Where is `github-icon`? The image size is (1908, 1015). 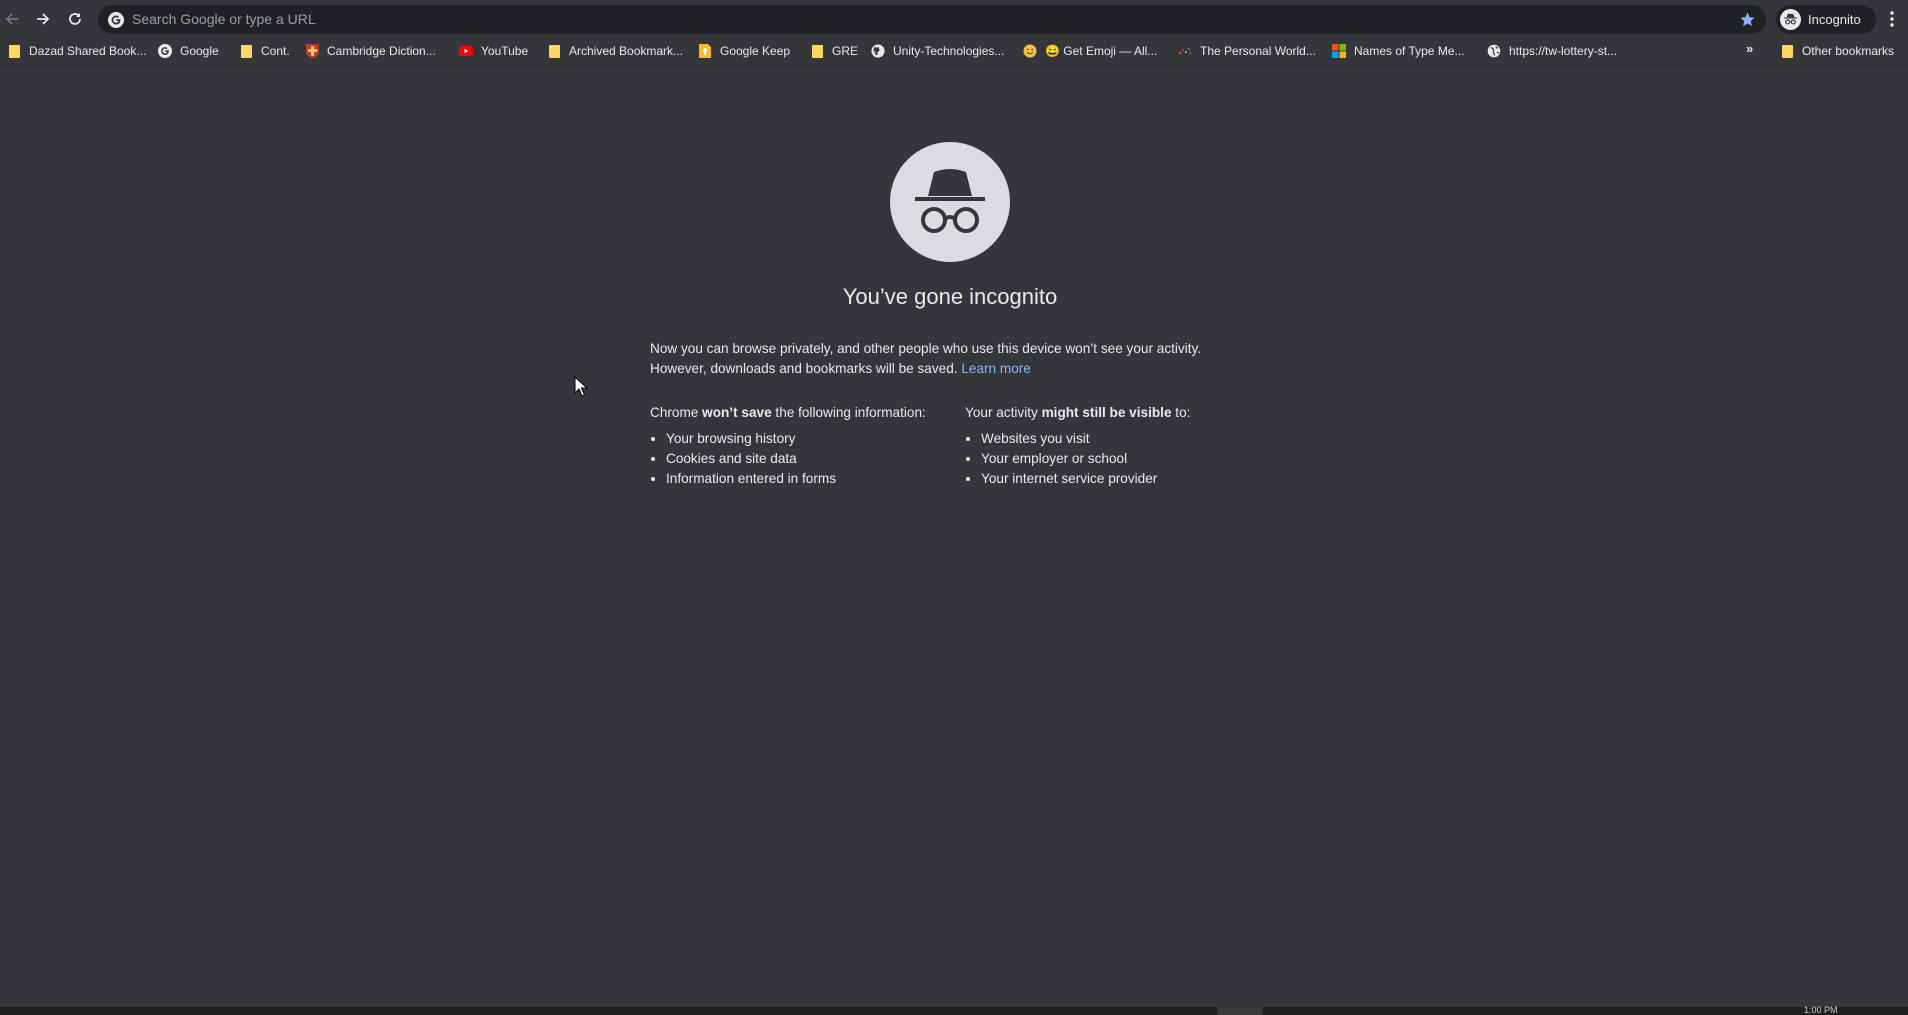 github-icon is located at coordinates (878, 51).